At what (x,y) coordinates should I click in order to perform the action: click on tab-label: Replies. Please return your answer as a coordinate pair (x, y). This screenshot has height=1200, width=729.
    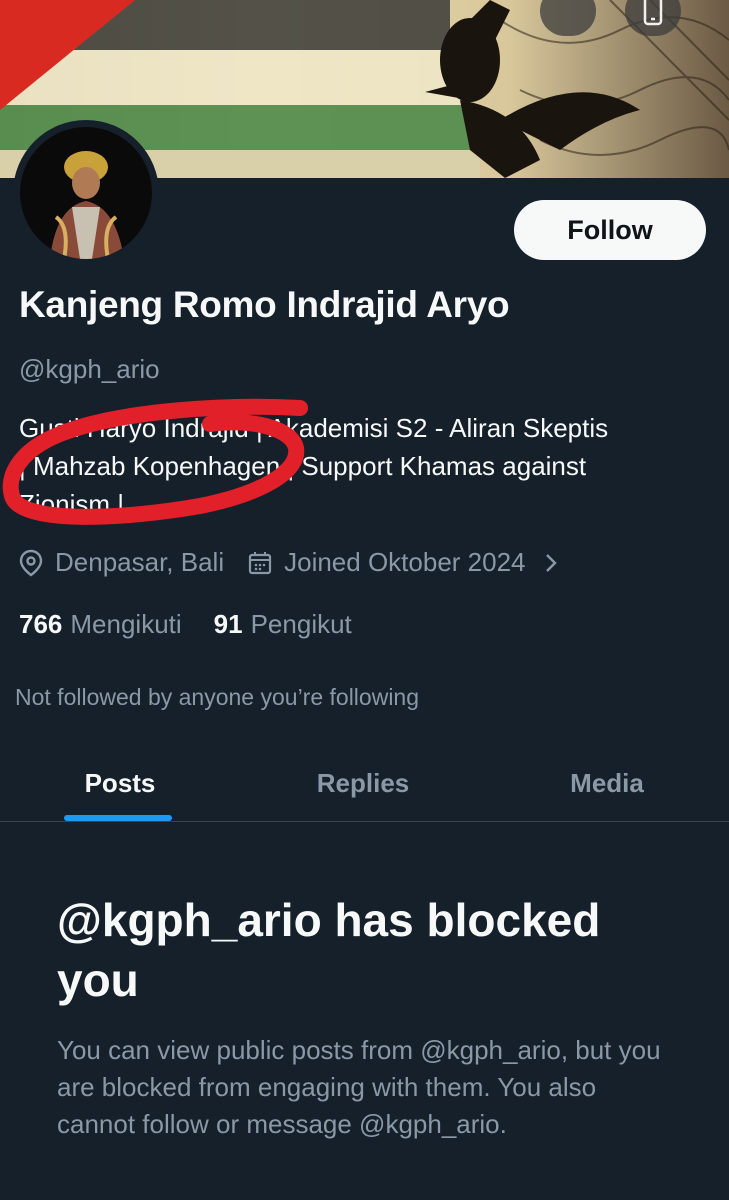
    Looking at the image, I should click on (363, 782).